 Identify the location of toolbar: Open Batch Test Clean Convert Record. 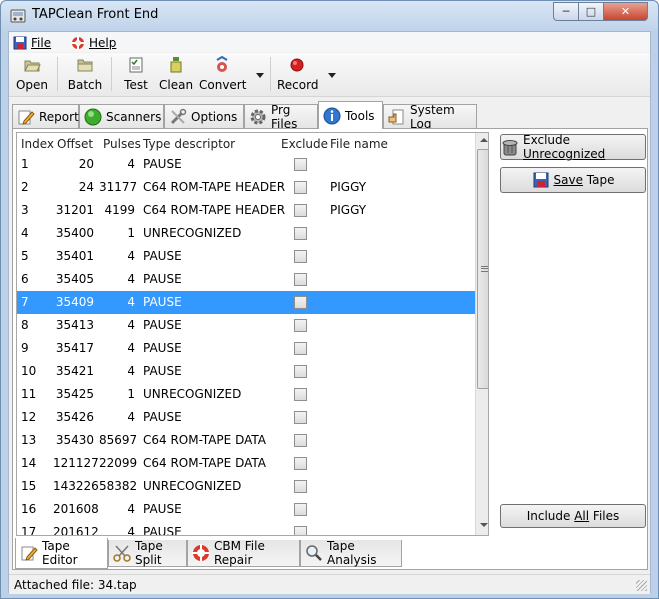
(329, 75).